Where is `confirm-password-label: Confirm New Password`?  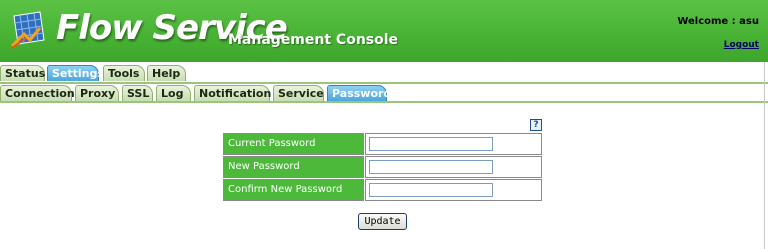 confirm-password-label: Confirm New Password is located at coordinates (293, 190).